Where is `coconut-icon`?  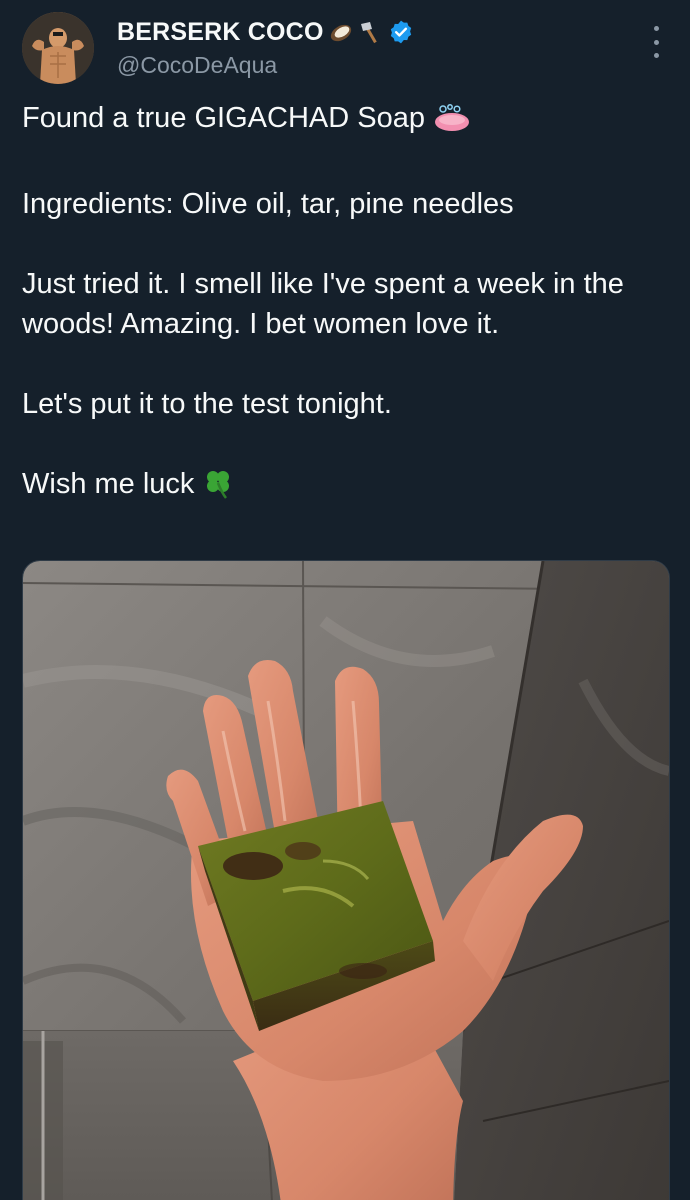 coconut-icon is located at coordinates (341, 32).